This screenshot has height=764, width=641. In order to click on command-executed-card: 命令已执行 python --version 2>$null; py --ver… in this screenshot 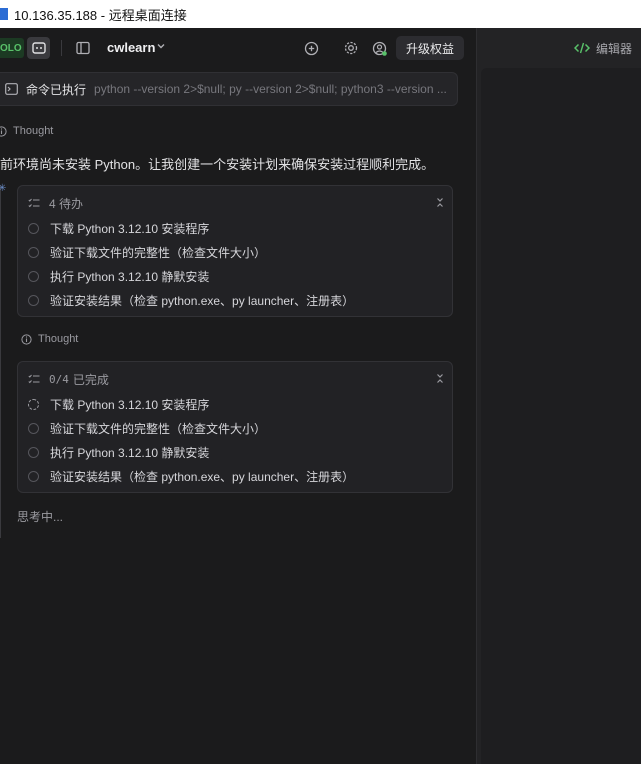, I will do `click(229, 89)`.